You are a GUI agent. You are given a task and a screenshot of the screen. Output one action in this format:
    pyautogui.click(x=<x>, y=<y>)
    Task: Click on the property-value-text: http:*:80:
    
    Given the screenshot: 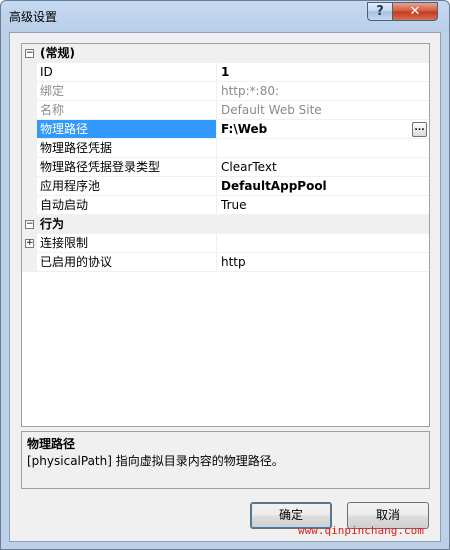 What is the action you would take?
    pyautogui.click(x=250, y=91)
    